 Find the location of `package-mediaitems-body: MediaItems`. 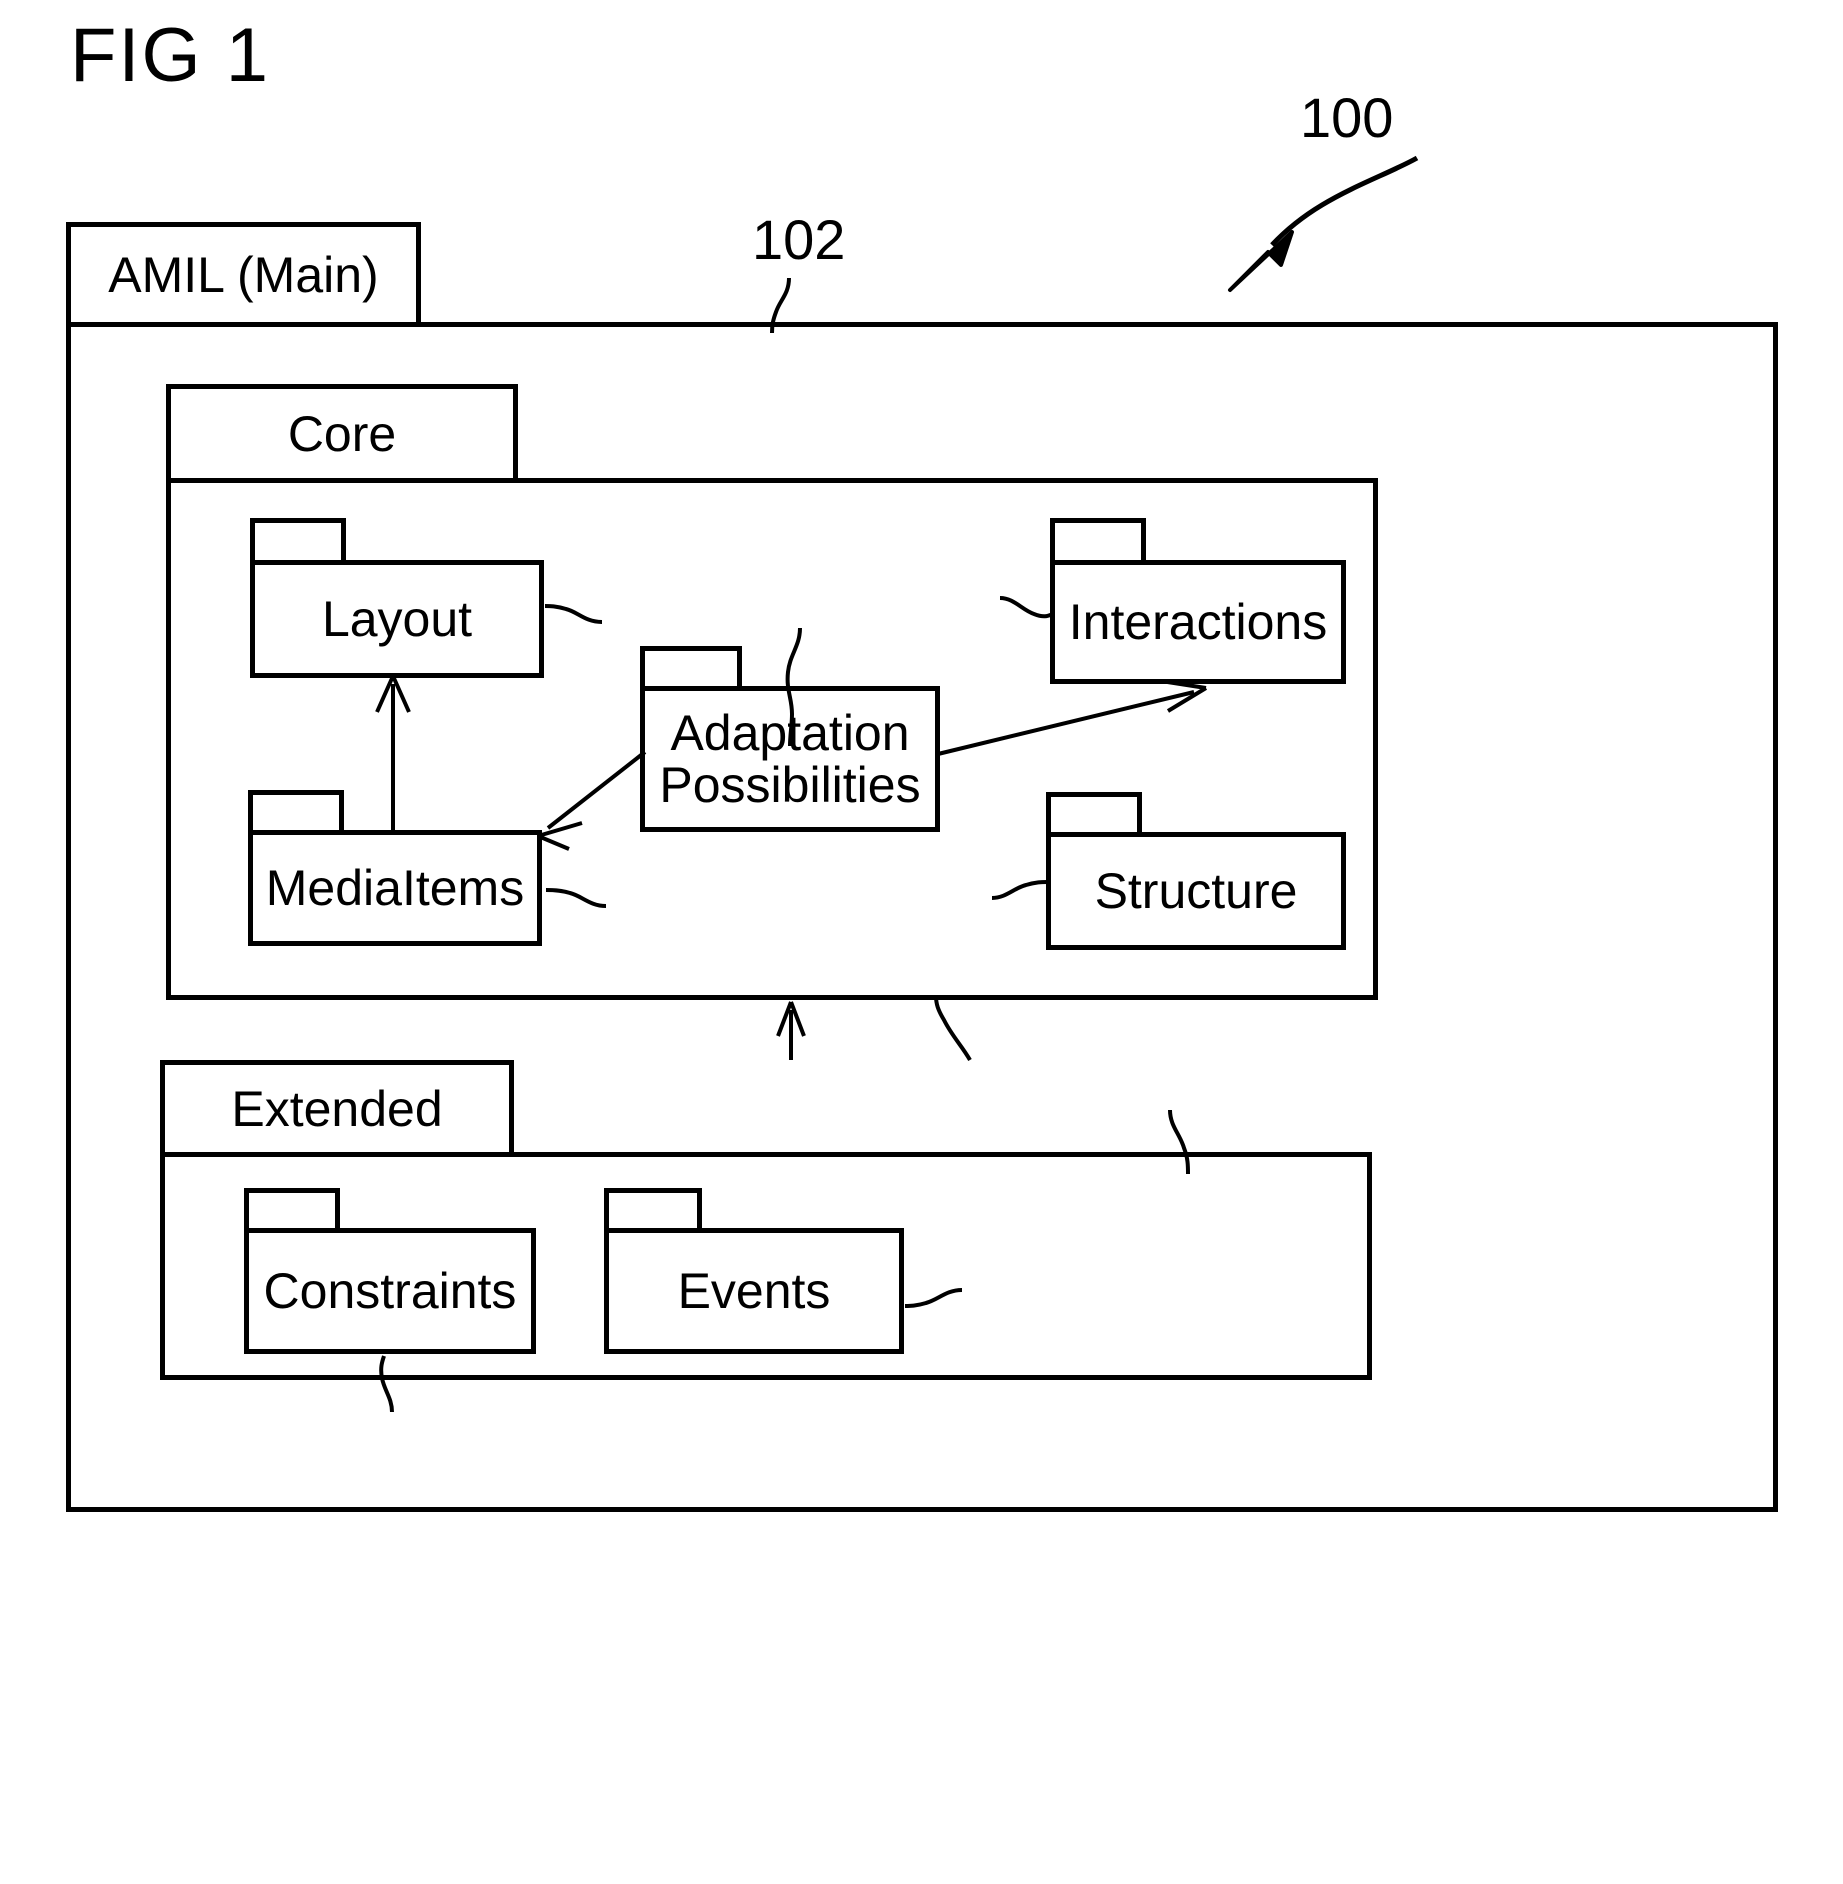

package-mediaitems-body: MediaItems is located at coordinates (395, 888).